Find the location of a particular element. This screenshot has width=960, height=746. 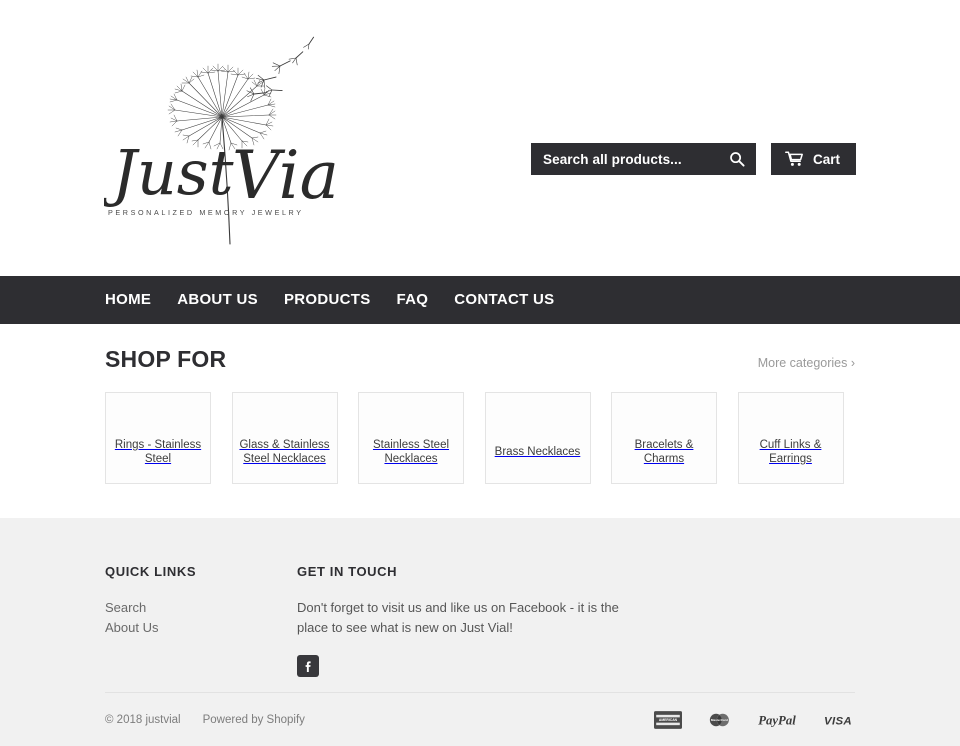

header-actions: Cart is located at coordinates (693, 159).